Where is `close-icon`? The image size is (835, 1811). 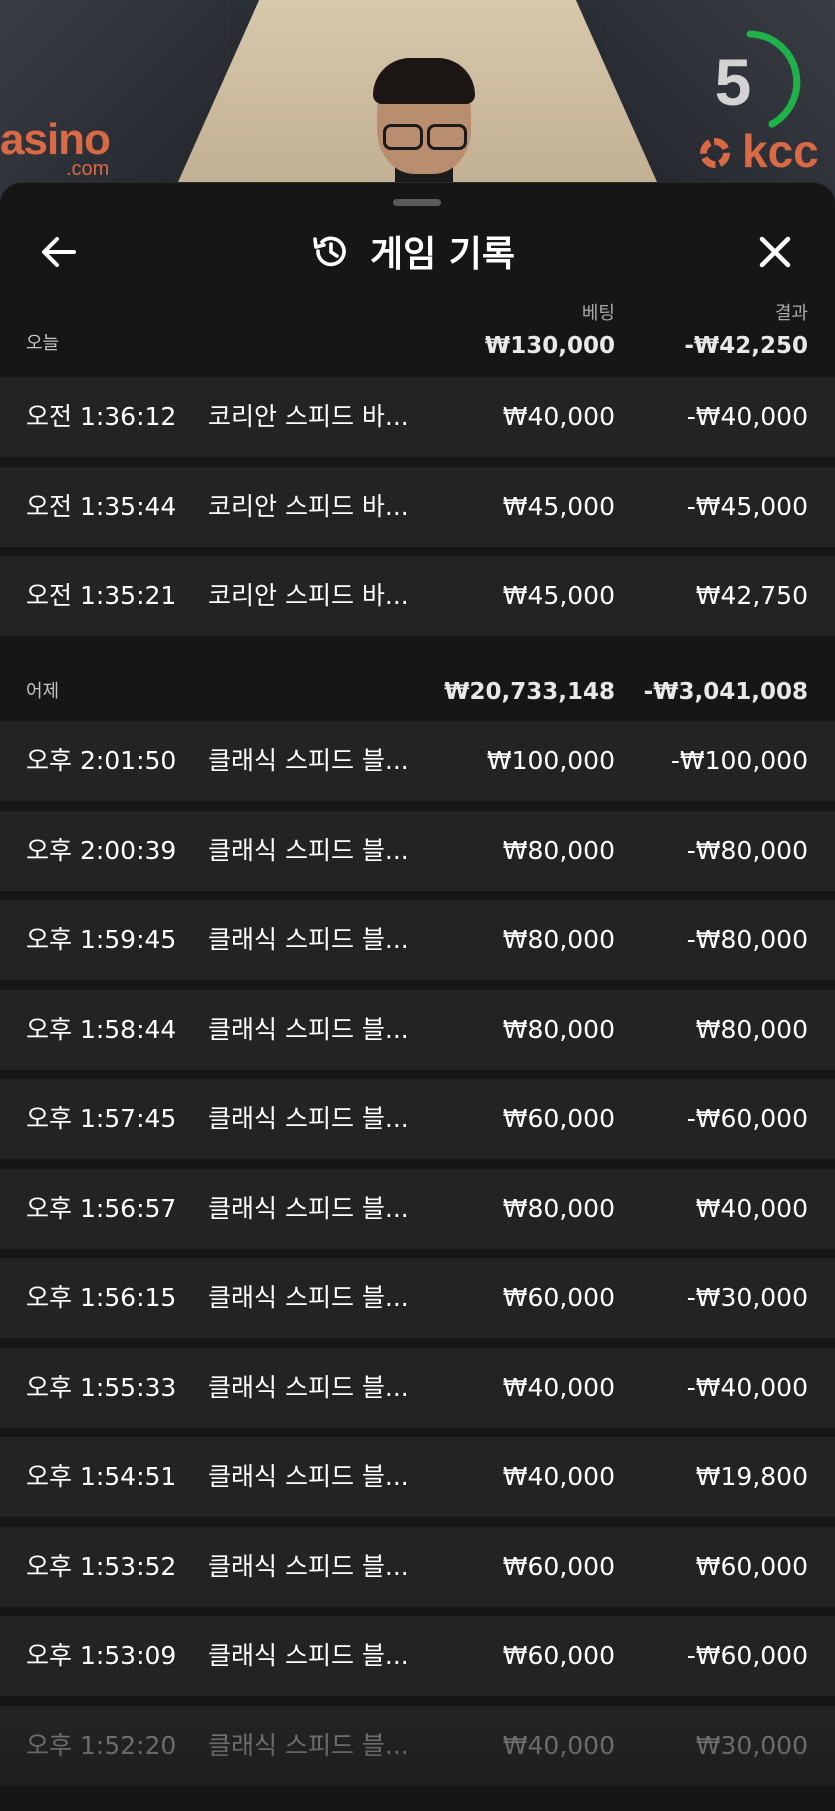
close-icon is located at coordinates (775, 252).